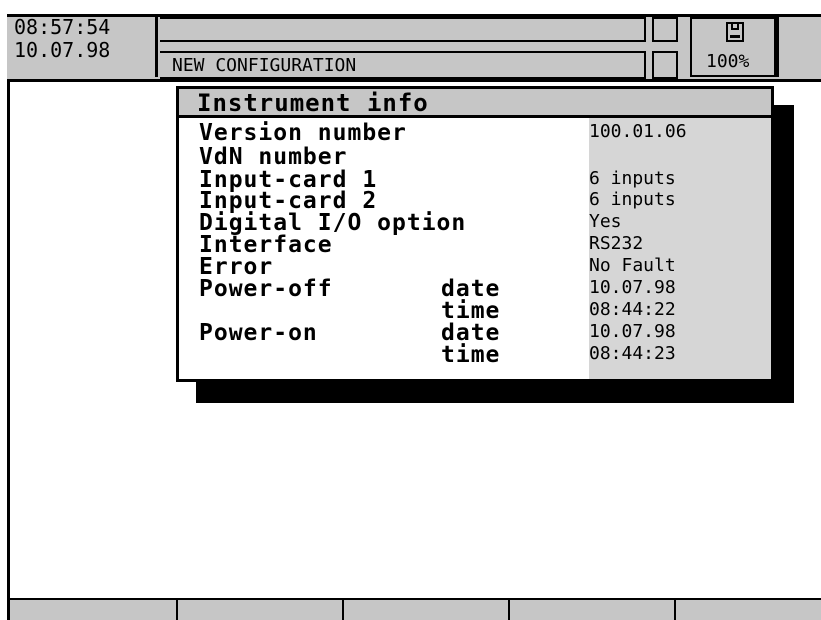 Image resolution: width=821 pixels, height=620 pixels. I want to click on title-upper-box, so click(403, 29).